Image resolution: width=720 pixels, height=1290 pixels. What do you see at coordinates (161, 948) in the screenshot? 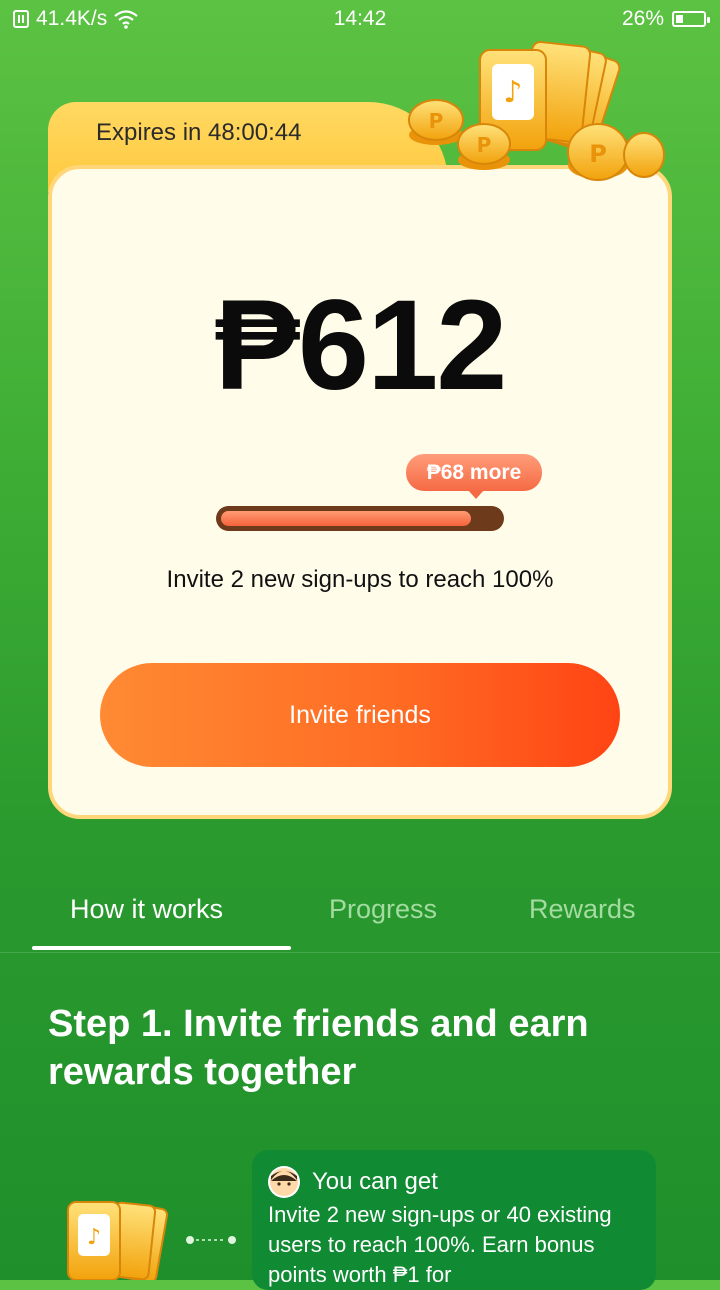
I see `active-tab-indicator` at bounding box center [161, 948].